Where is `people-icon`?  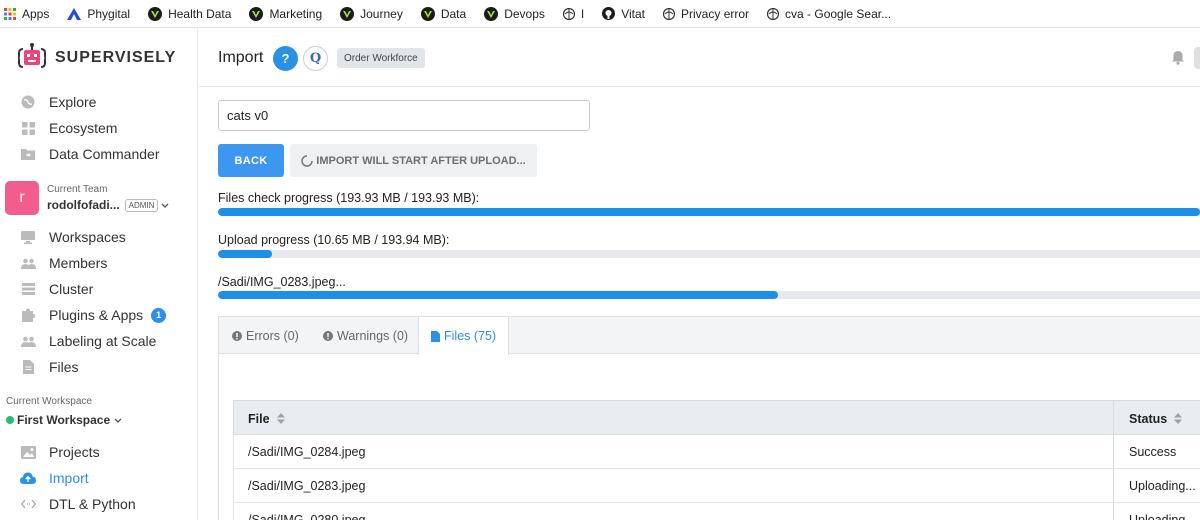 people-icon is located at coordinates (28, 263).